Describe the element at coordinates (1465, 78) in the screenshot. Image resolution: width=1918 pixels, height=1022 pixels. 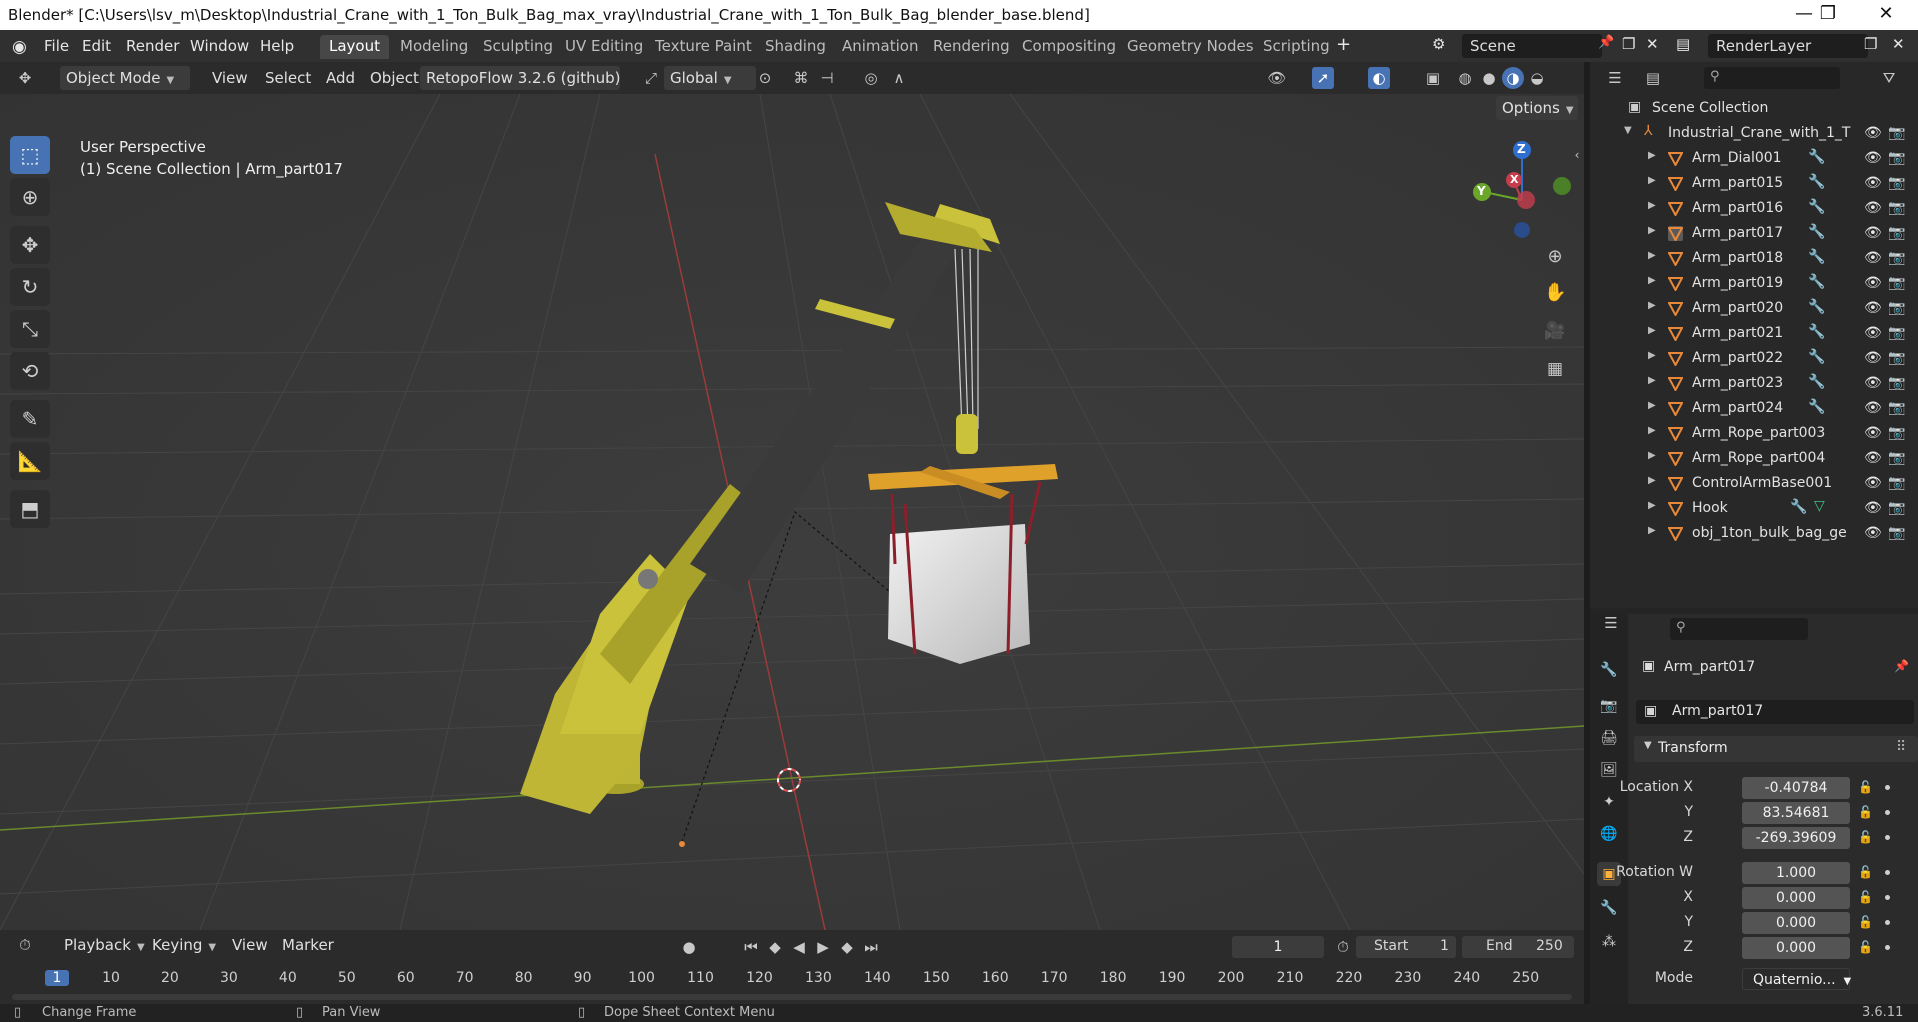
I see `wireframe-shading-icon: ◍` at that location.